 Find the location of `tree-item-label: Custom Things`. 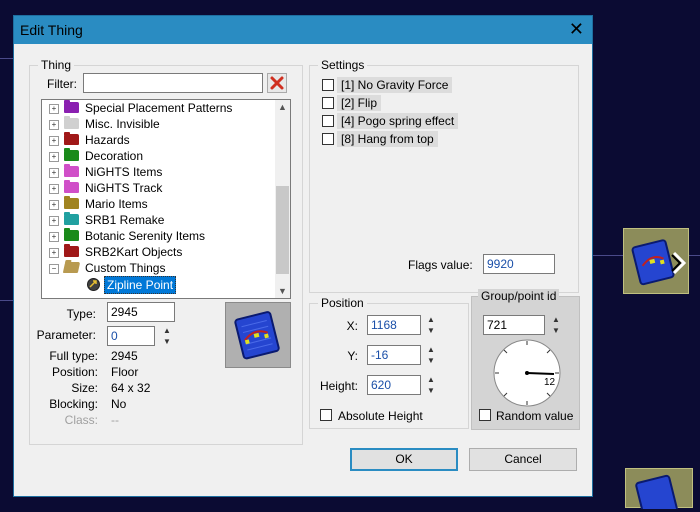

tree-item-label: Custom Things is located at coordinates (125, 268).